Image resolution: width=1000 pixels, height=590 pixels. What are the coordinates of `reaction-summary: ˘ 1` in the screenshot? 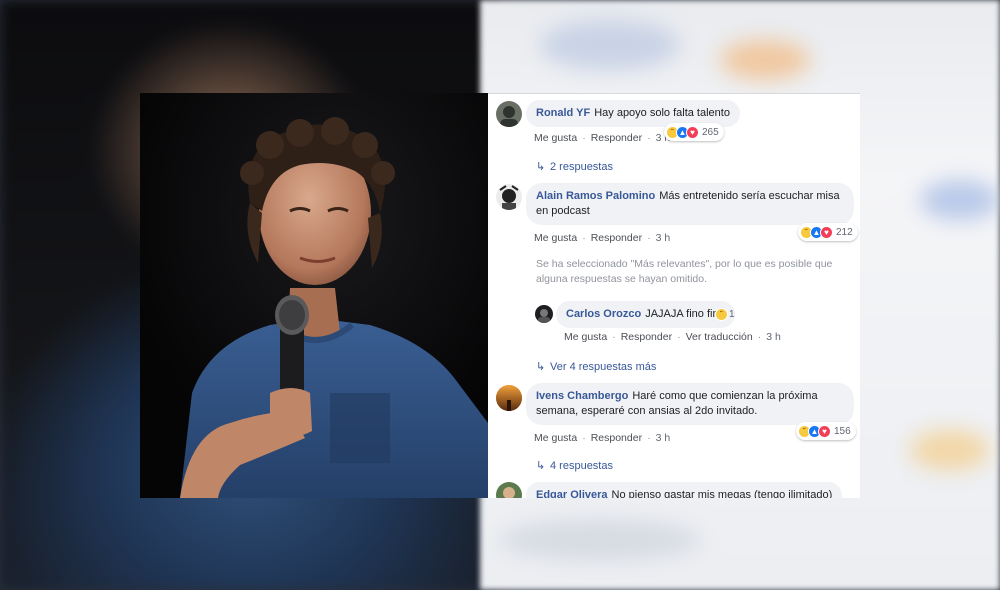 It's located at (726, 314).